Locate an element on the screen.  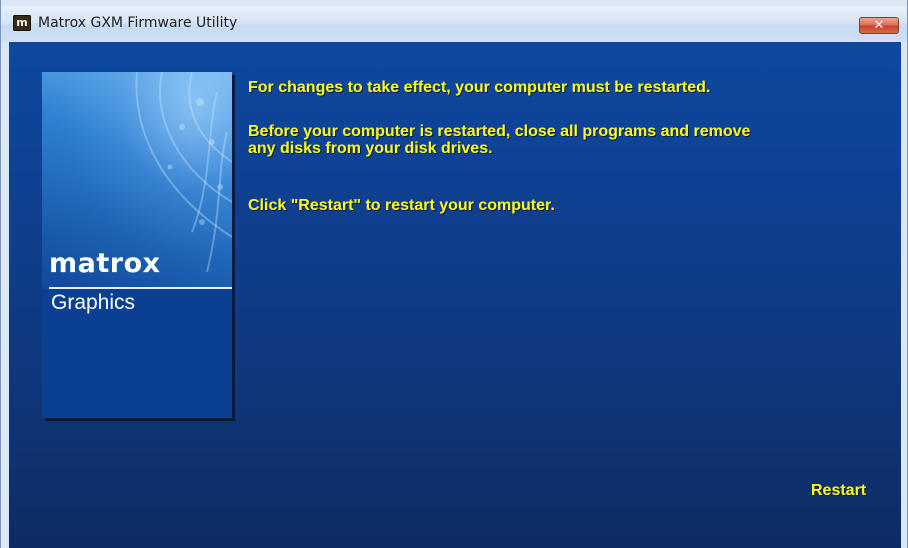
title-bar: m Matrox GXM Firmware Utility ✕ is located at coordinates (454, 24).